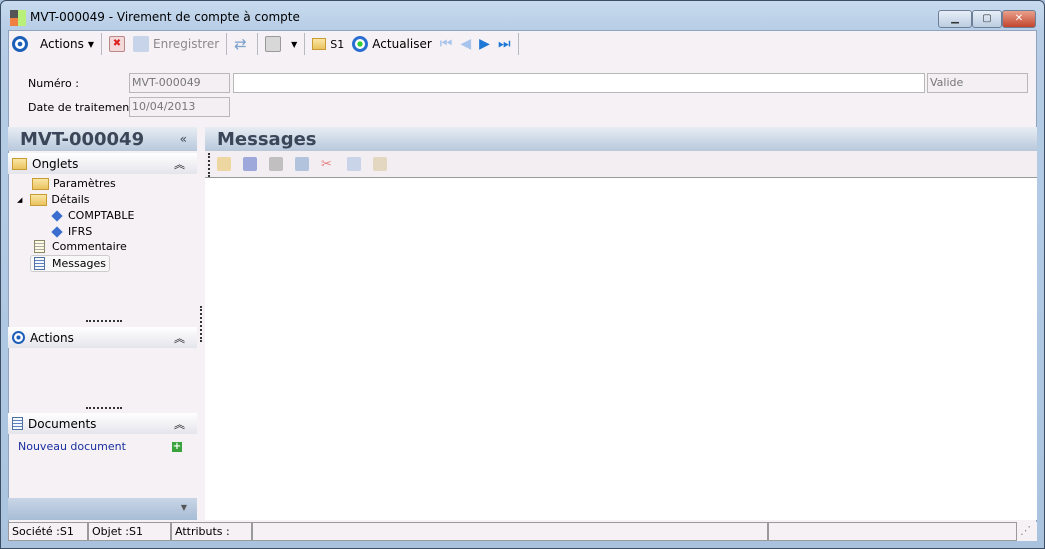 This screenshot has height=549, width=1045. Describe the element at coordinates (579, 83) in the screenshot. I see `description-field` at that location.